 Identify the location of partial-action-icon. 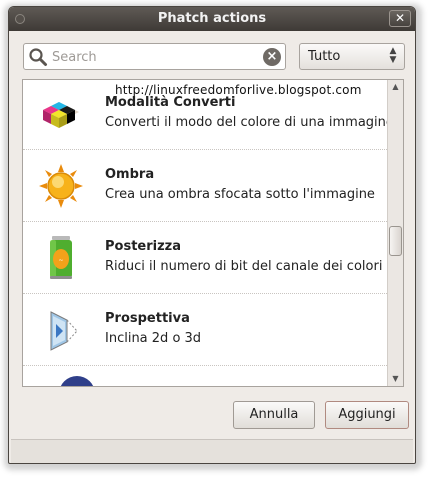
(77, 381).